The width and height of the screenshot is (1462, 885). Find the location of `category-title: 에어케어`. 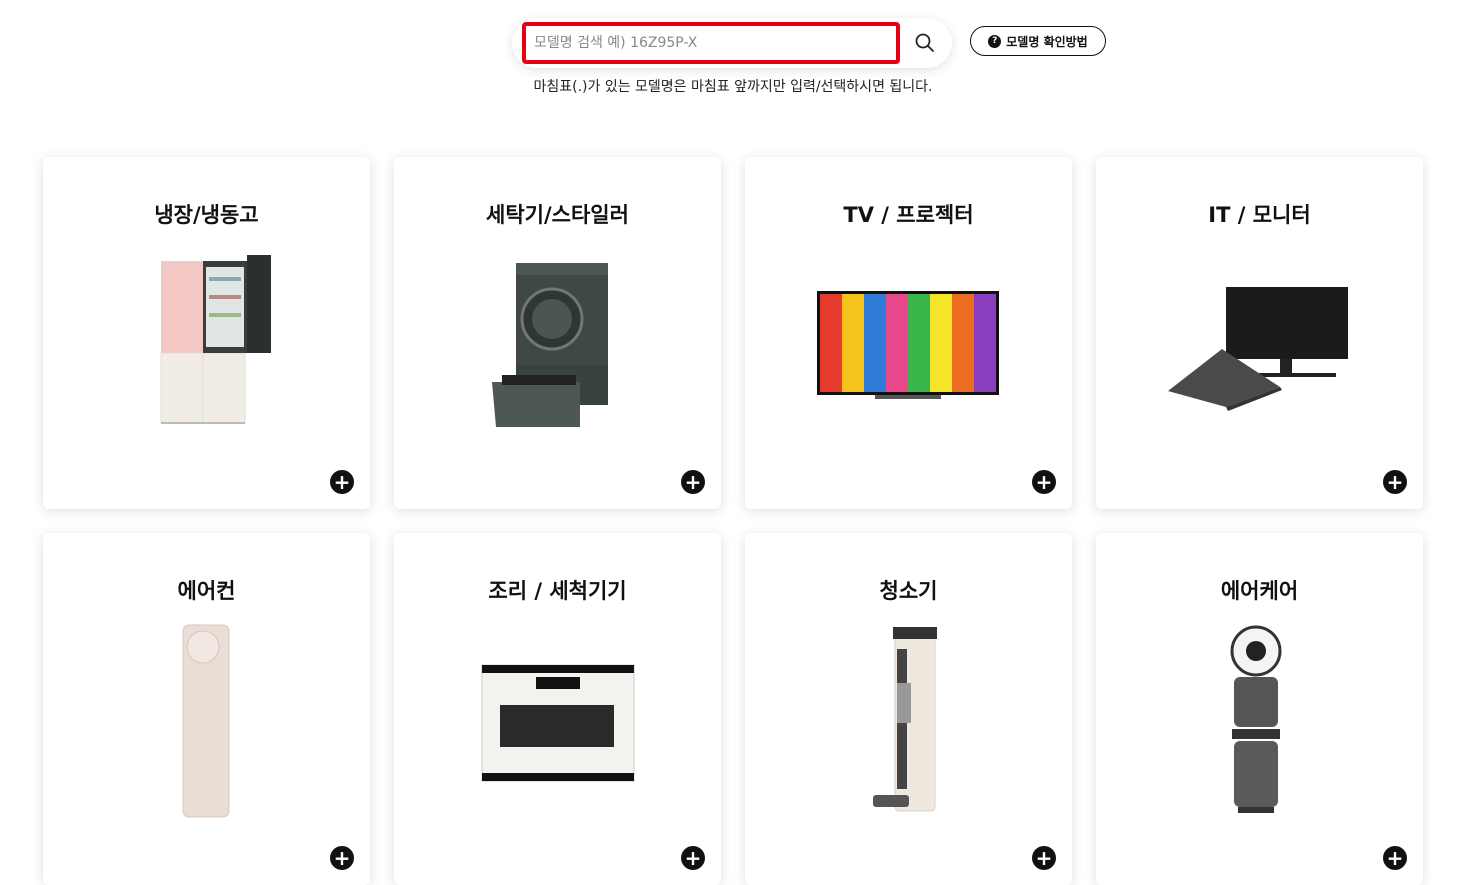

category-title: 에어케어 is located at coordinates (1259, 591).